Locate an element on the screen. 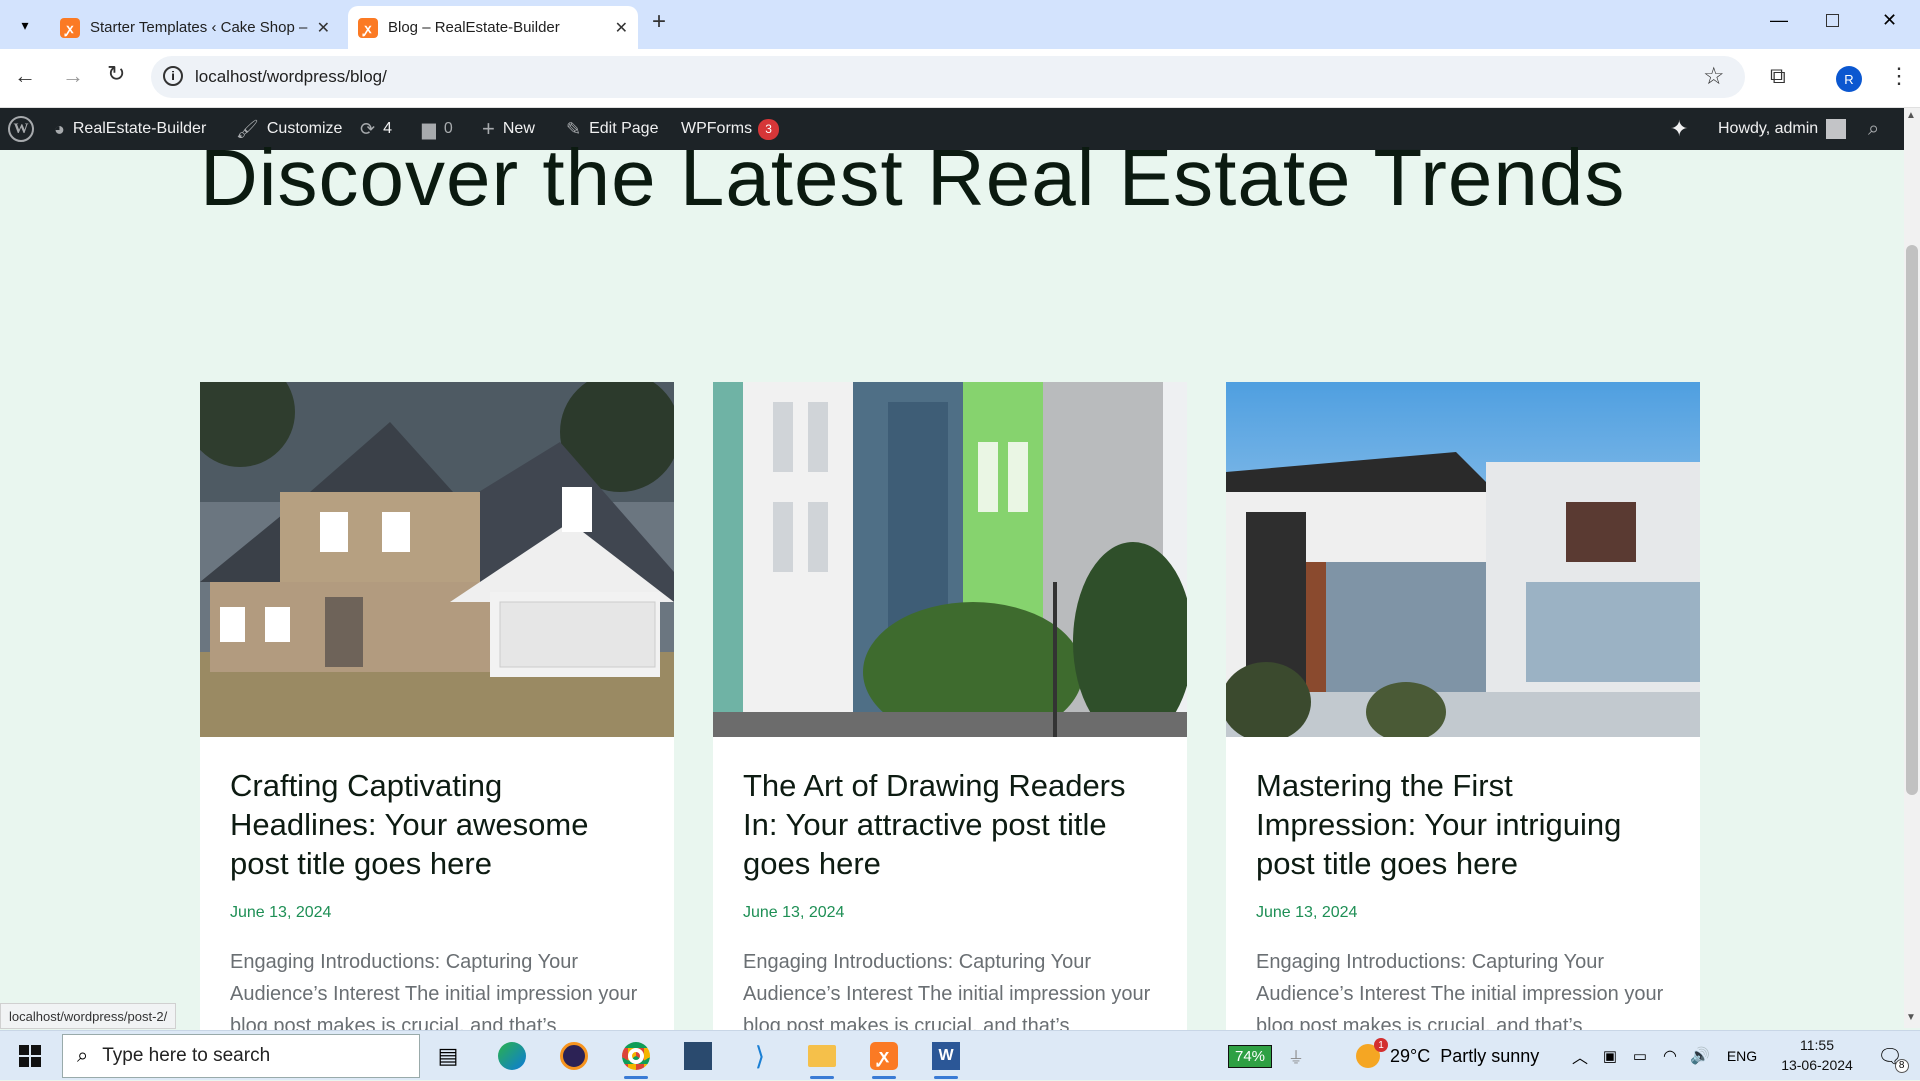  file-explorer-icon is located at coordinates (822, 1056).